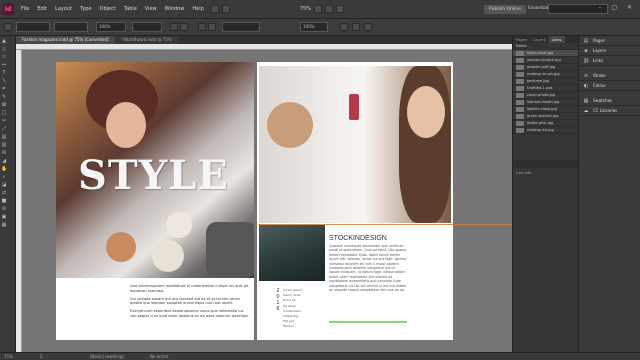 The width and height of the screenshot is (640, 360). What do you see at coordinates (609, 61) in the screenshot?
I see `dock-links: ⛓ Links` at bounding box center [609, 61].